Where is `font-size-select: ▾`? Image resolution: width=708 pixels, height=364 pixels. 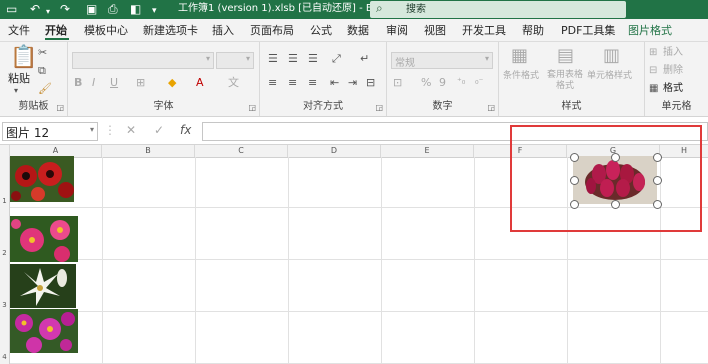
font-size-select: ▾ is located at coordinates (235, 60).